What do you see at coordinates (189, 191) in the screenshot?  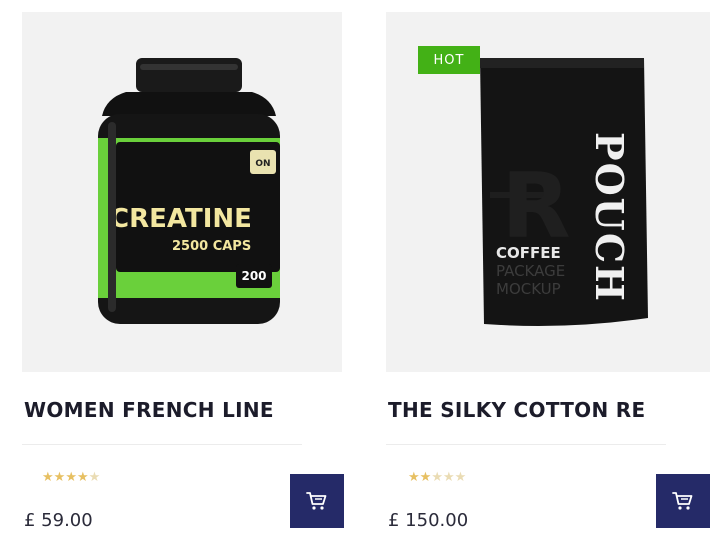 I see `creatine-jar-image: ON CREATINE 2500 CAPS 200` at bounding box center [189, 191].